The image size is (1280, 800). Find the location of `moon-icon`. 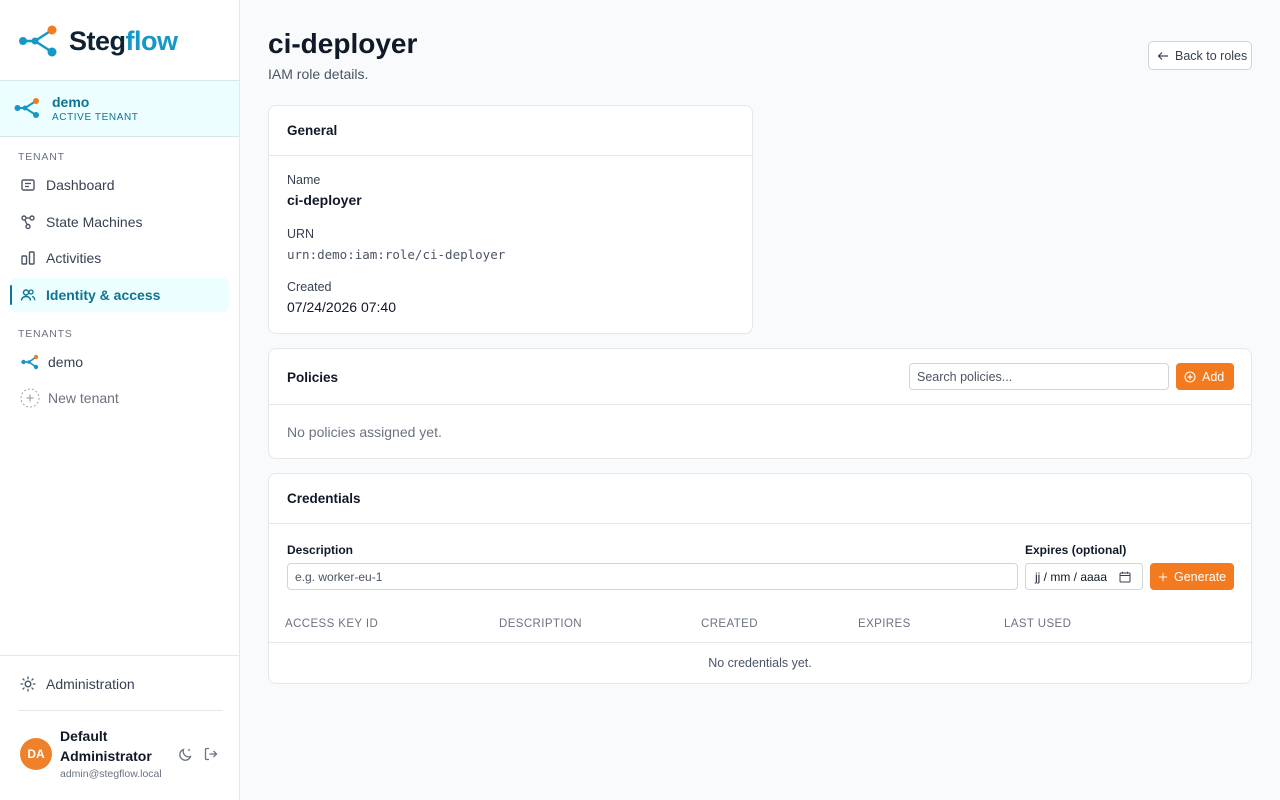

moon-icon is located at coordinates (185, 754).